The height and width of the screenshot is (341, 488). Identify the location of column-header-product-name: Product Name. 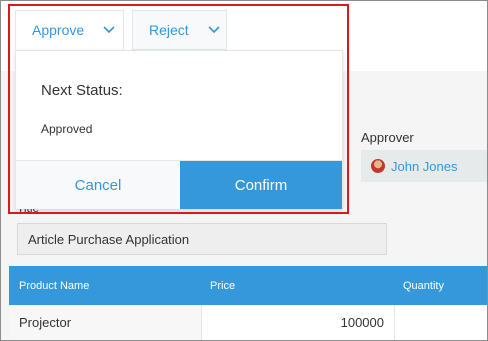
(54, 286).